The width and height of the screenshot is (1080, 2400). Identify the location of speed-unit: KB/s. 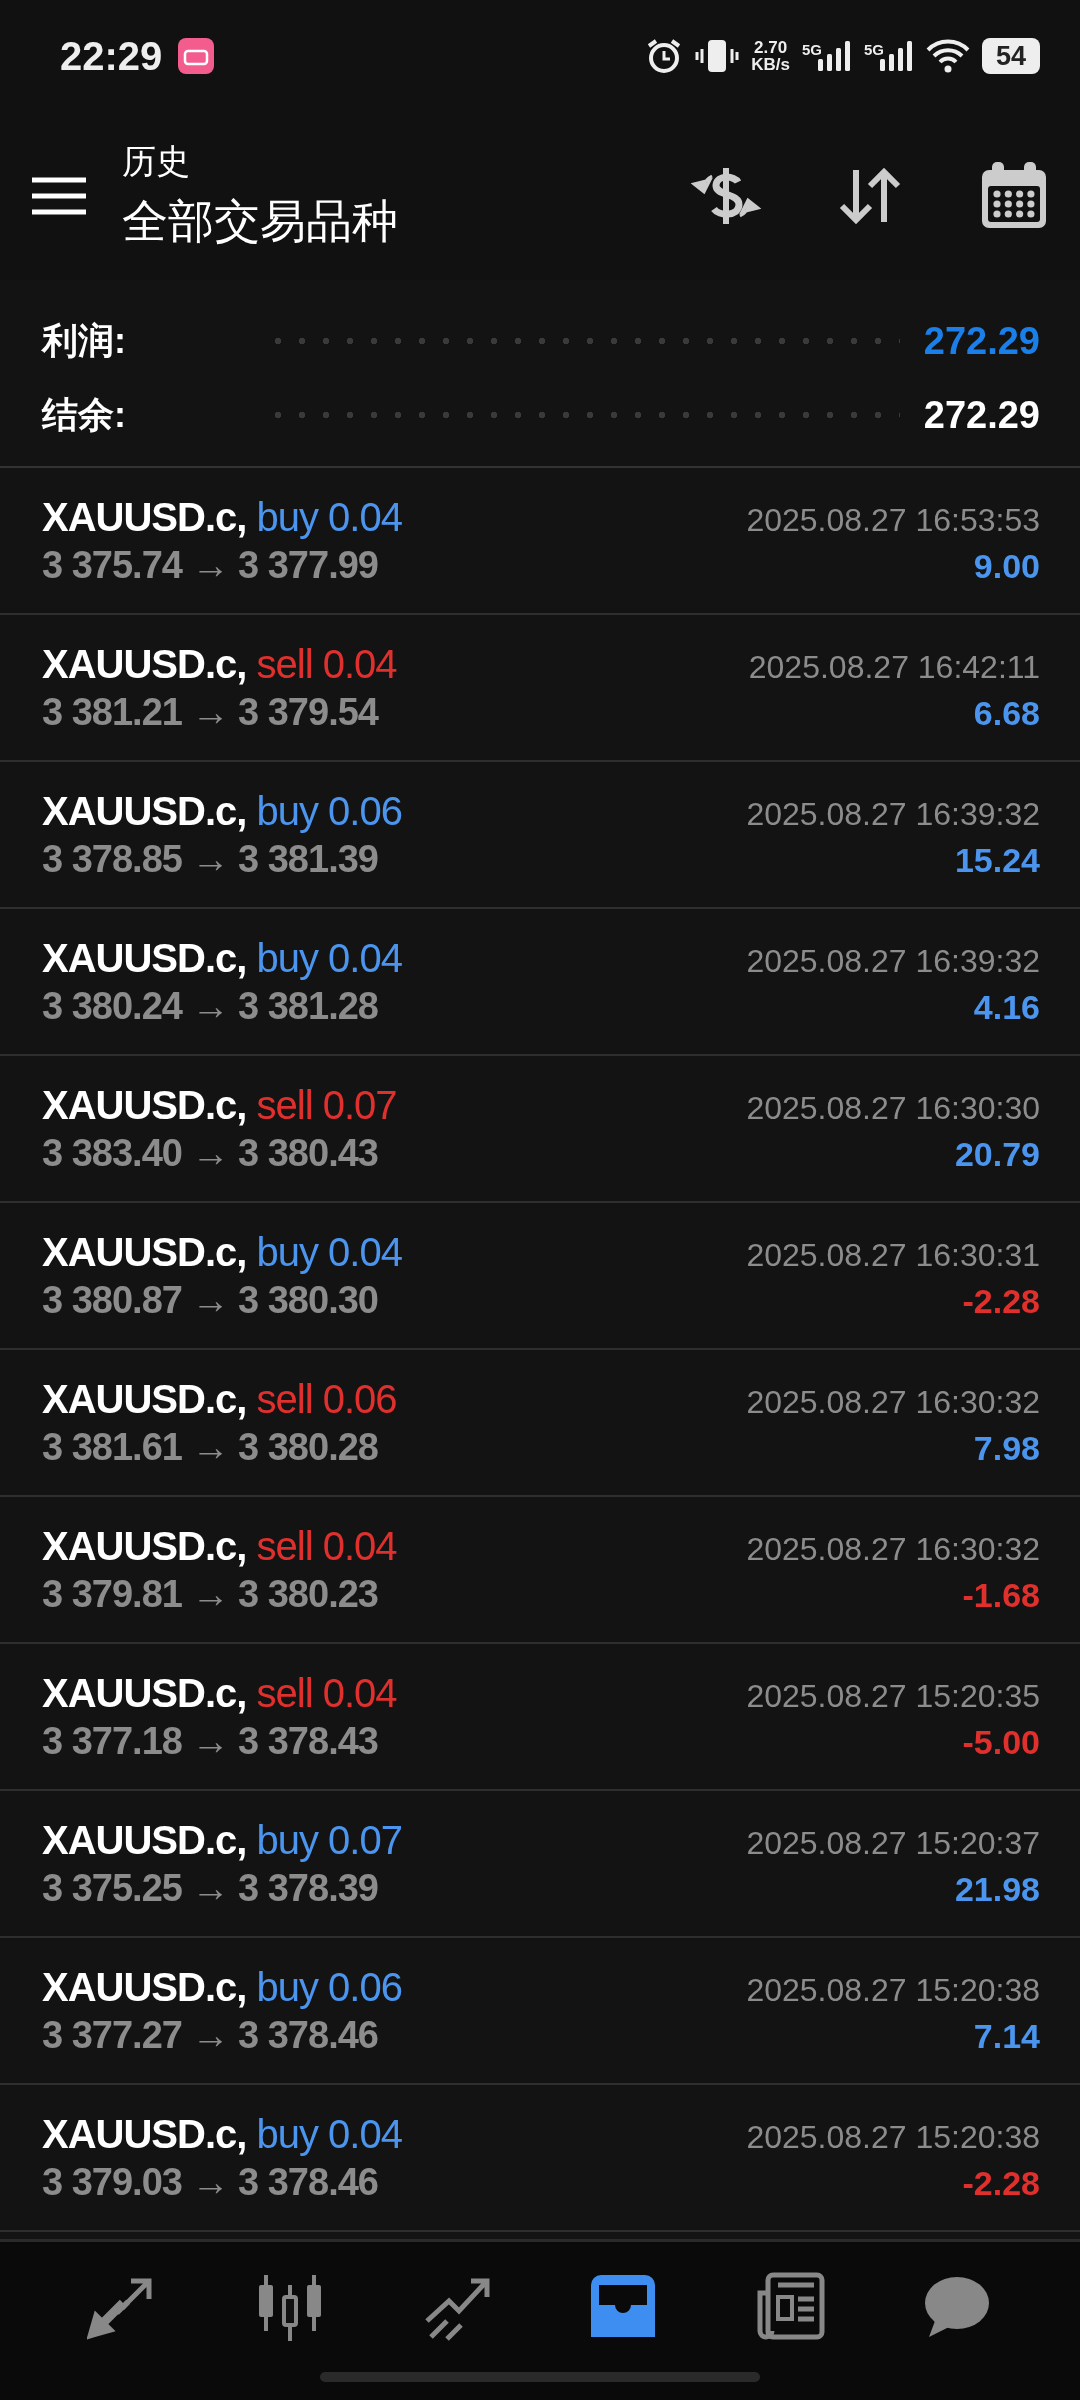
(770, 64).